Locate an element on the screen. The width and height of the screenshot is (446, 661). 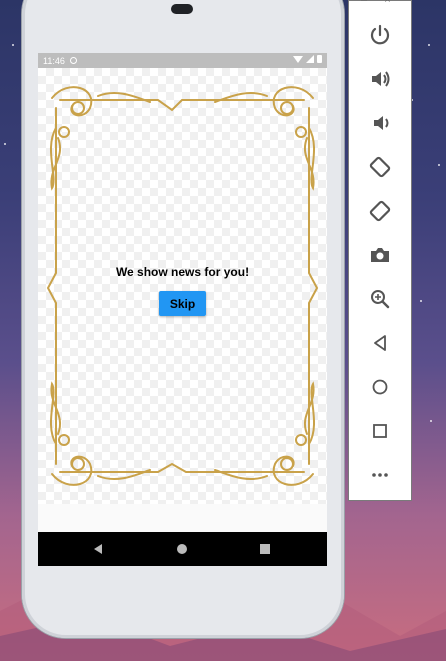
status-bar: 11:46 is located at coordinates (182, 60).